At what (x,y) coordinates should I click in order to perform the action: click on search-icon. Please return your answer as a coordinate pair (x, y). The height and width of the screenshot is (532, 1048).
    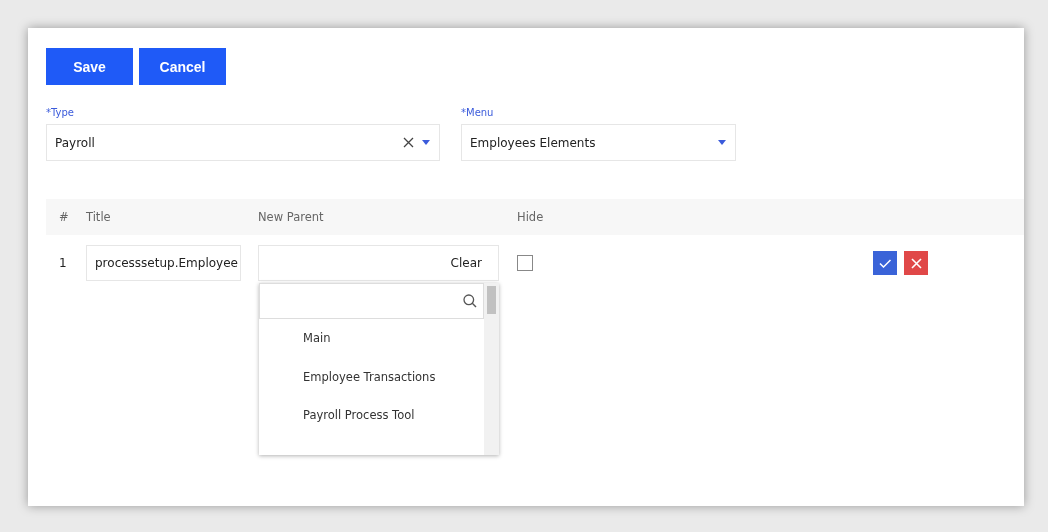
    Looking at the image, I should click on (470, 301).